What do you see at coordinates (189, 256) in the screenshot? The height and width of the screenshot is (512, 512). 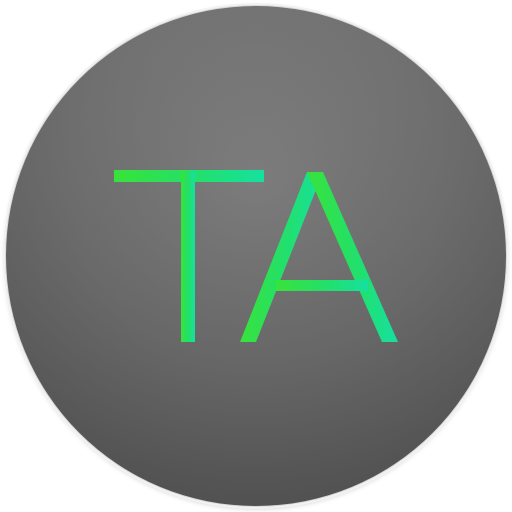 I see `monogram-letter-t` at bounding box center [189, 256].